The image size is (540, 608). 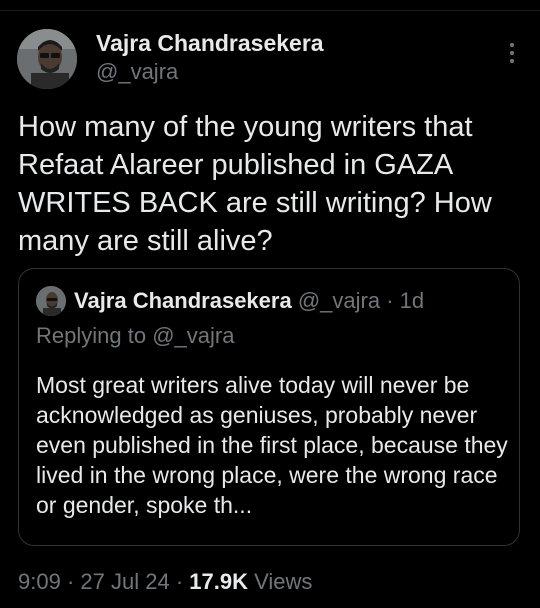 What do you see at coordinates (512, 53) in the screenshot?
I see `more-vertical-icon` at bounding box center [512, 53].